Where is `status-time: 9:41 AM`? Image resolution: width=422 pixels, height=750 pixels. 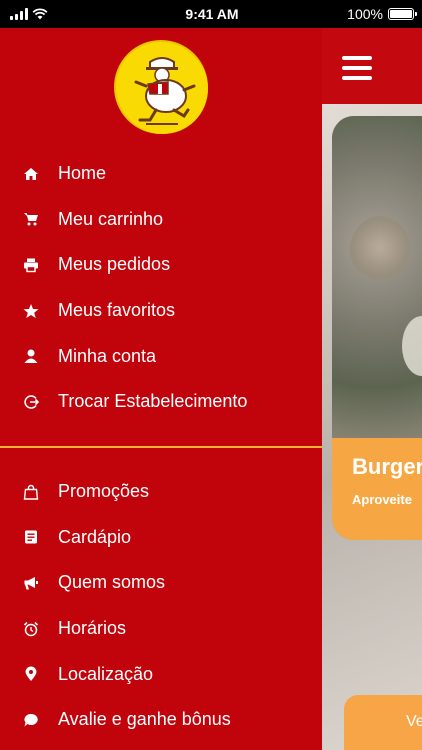
status-time: 9:41 AM is located at coordinates (212, 14).